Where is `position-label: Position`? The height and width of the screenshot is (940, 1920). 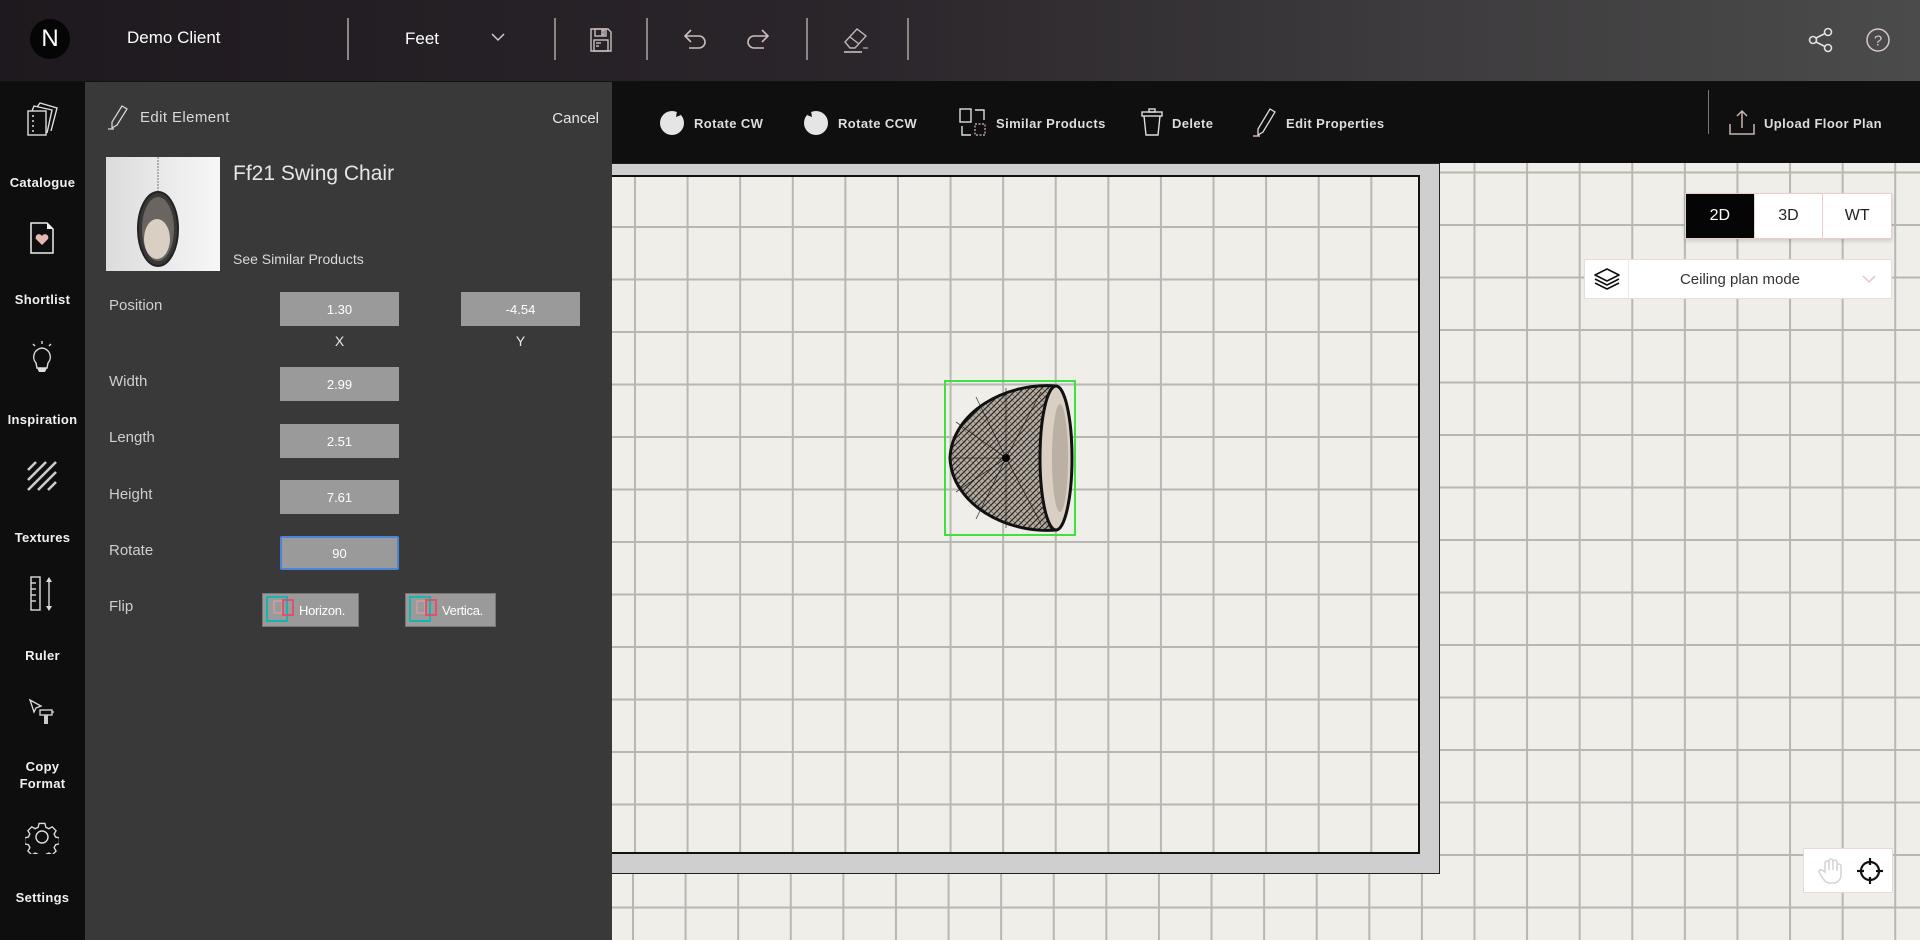
position-label: Position is located at coordinates (136, 305).